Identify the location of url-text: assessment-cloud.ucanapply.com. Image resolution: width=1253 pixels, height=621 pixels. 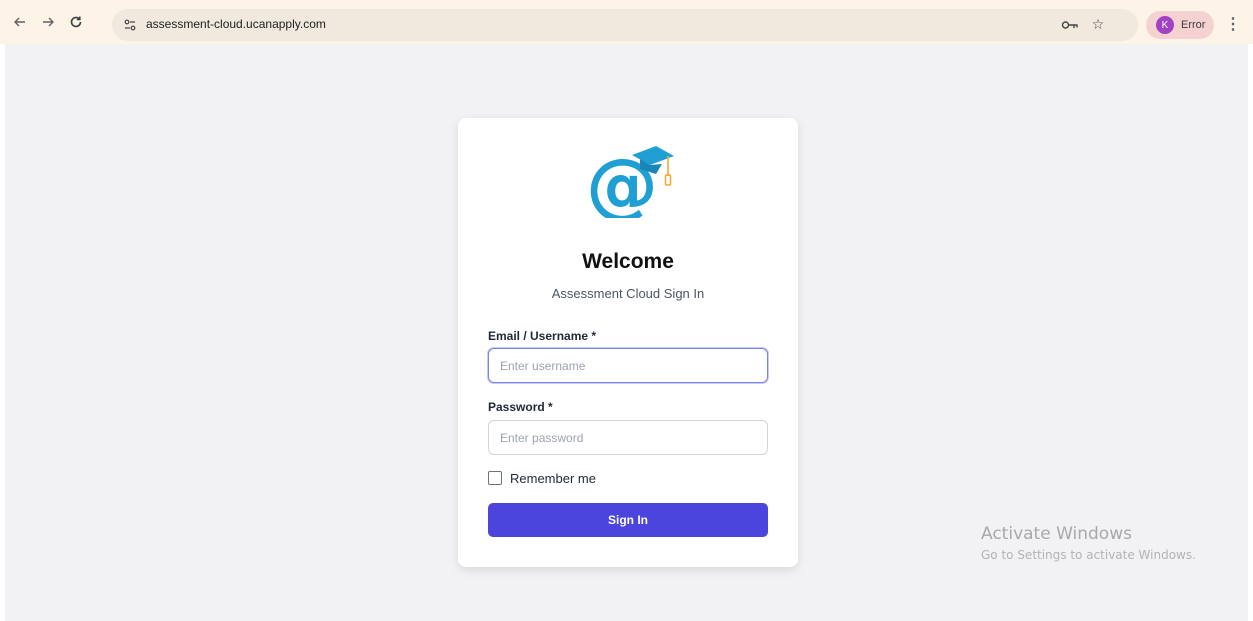
(236, 24).